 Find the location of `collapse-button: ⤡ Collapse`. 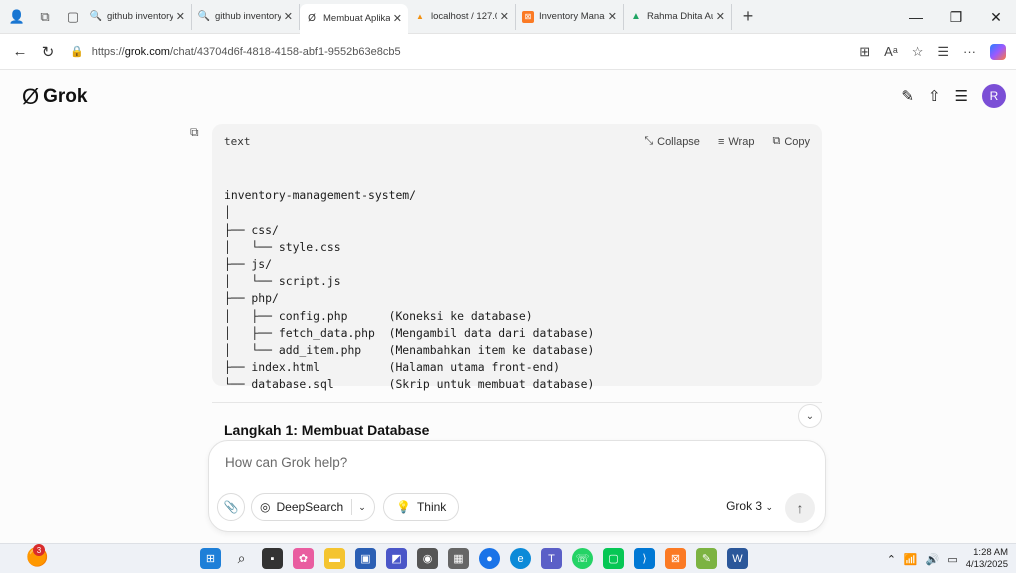

collapse-button: ⤡ Collapse is located at coordinates (672, 141).